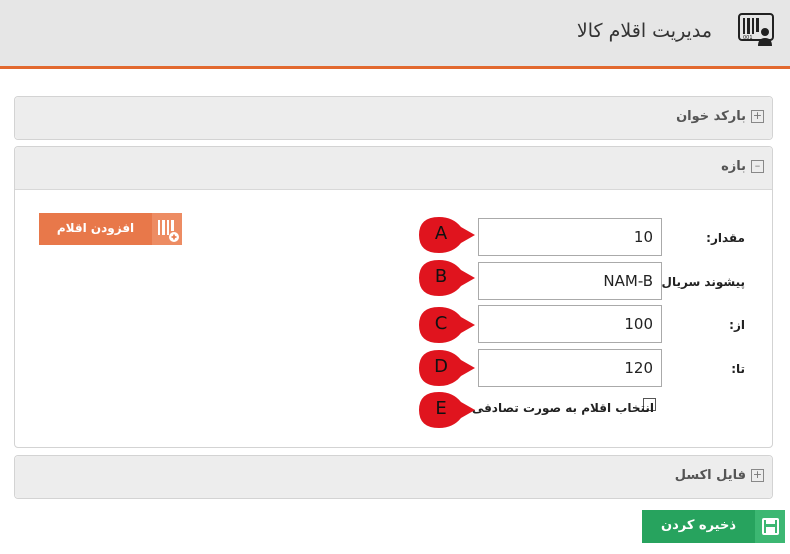 Image resolution: width=790 pixels, height=554 pixels. I want to click on add-items-button: افزودن اقلام, so click(110, 229).